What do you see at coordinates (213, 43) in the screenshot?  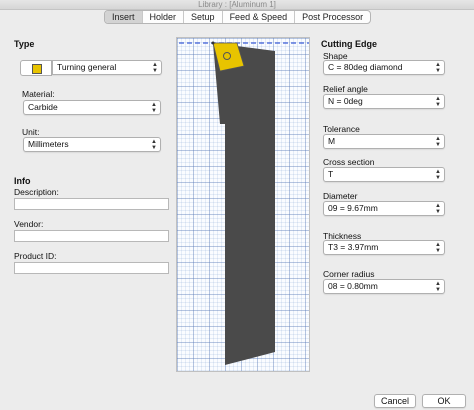 I see `tool-tip-point` at bounding box center [213, 43].